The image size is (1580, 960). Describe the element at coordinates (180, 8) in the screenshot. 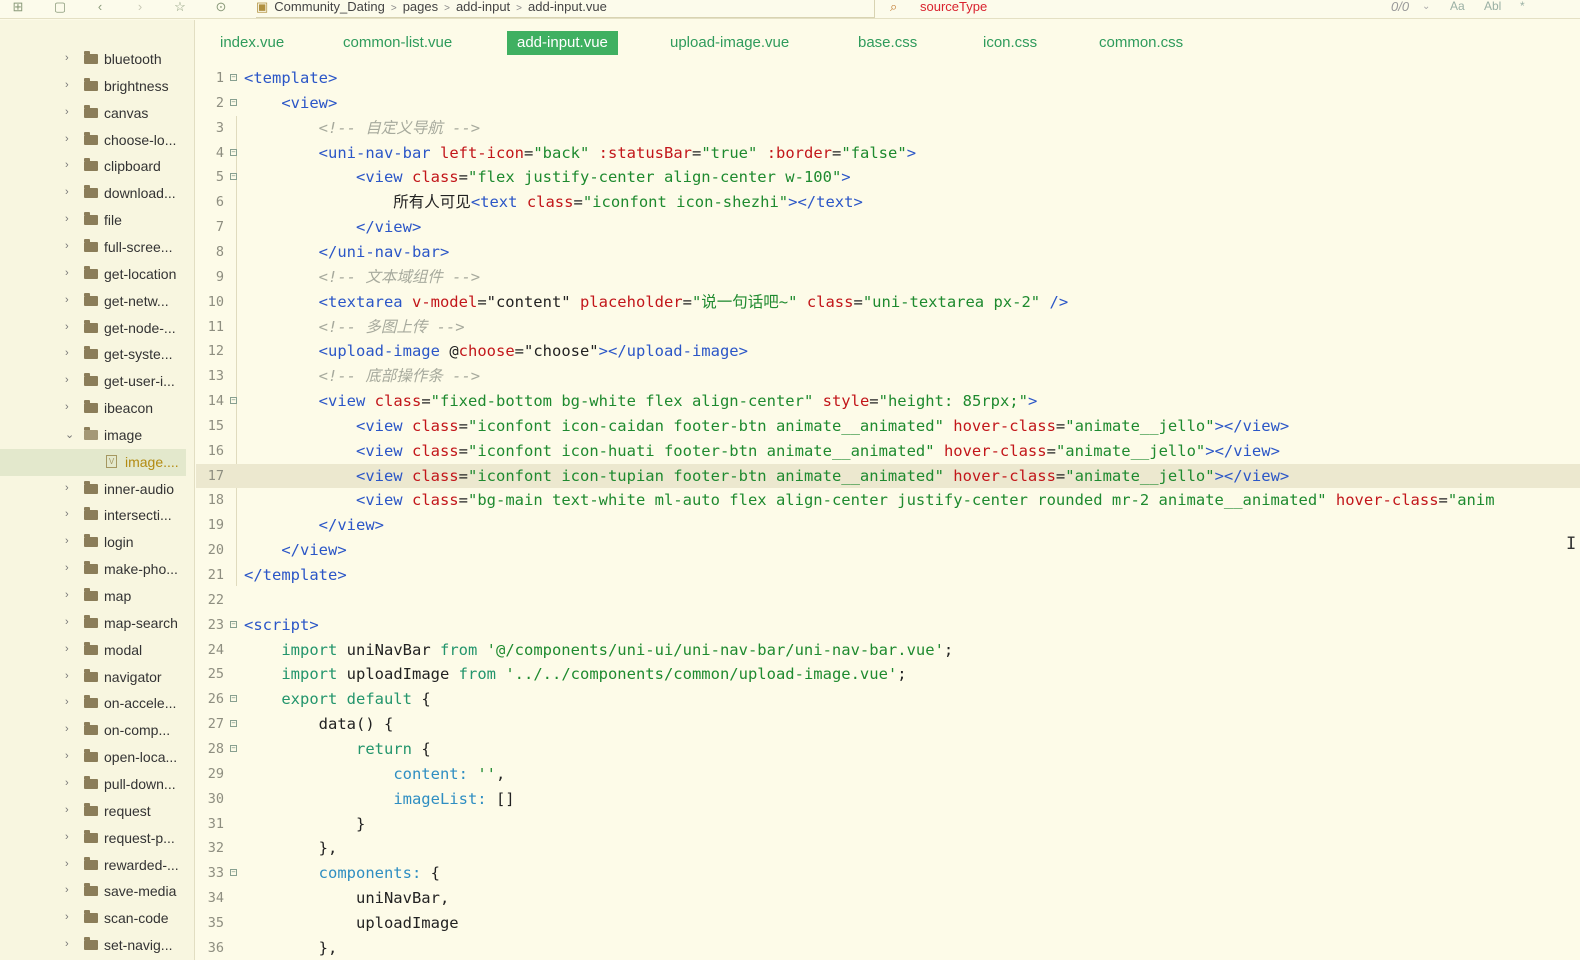

I see `favorite-star-icon: ☆` at that location.